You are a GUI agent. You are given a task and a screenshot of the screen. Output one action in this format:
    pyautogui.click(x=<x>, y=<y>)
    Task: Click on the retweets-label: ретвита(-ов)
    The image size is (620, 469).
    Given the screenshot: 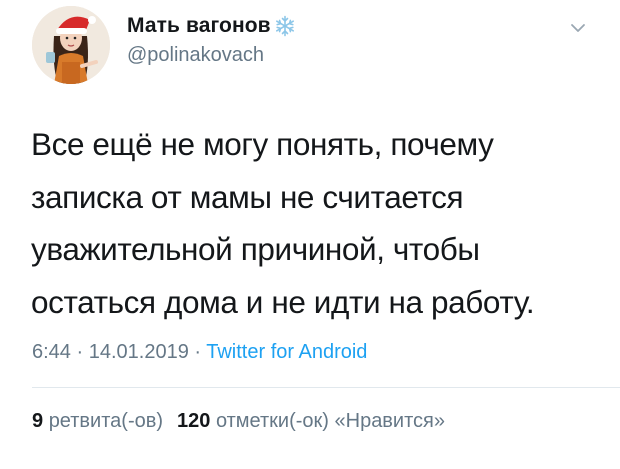 What is the action you would take?
    pyautogui.click(x=106, y=421)
    